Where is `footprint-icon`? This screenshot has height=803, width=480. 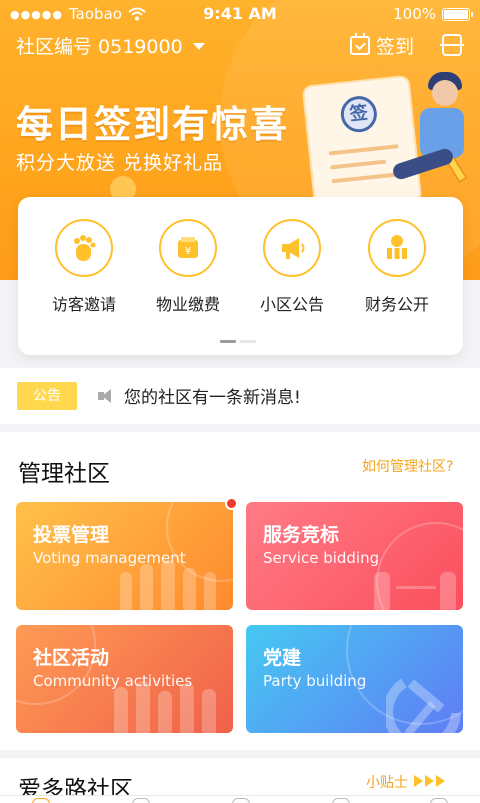 footprint-icon is located at coordinates (84, 248).